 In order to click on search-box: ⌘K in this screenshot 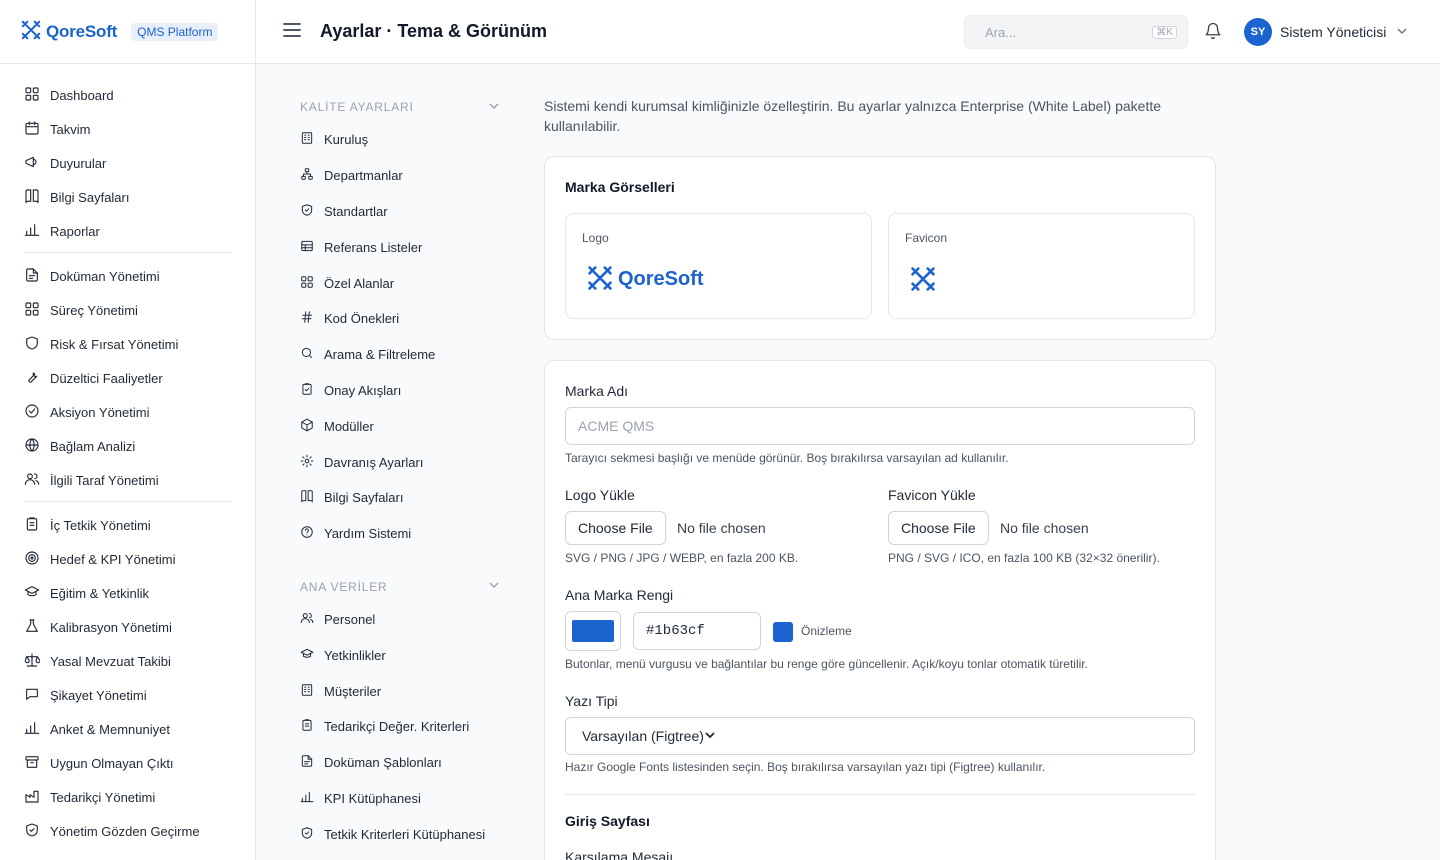, I will do `click(1076, 32)`.